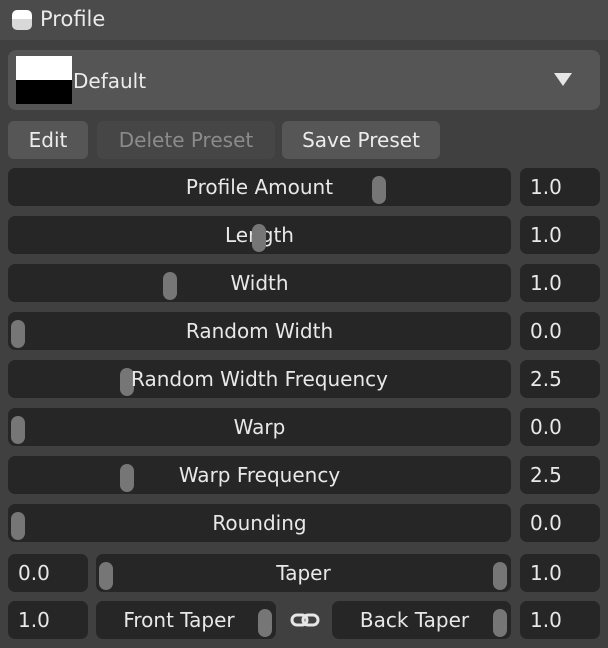 The image size is (608, 648). What do you see at coordinates (186, 140) in the screenshot?
I see `delete-preset-button: Delete Preset` at bounding box center [186, 140].